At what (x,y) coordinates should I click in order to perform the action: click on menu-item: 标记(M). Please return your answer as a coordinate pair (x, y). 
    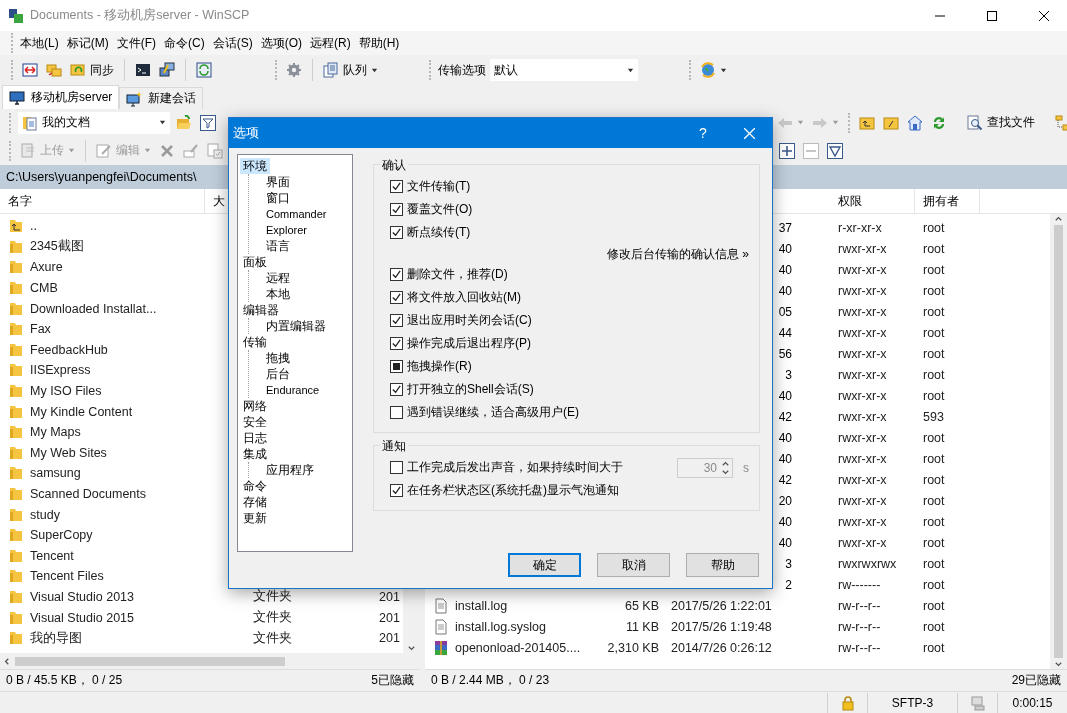
    Looking at the image, I should click on (87, 43).